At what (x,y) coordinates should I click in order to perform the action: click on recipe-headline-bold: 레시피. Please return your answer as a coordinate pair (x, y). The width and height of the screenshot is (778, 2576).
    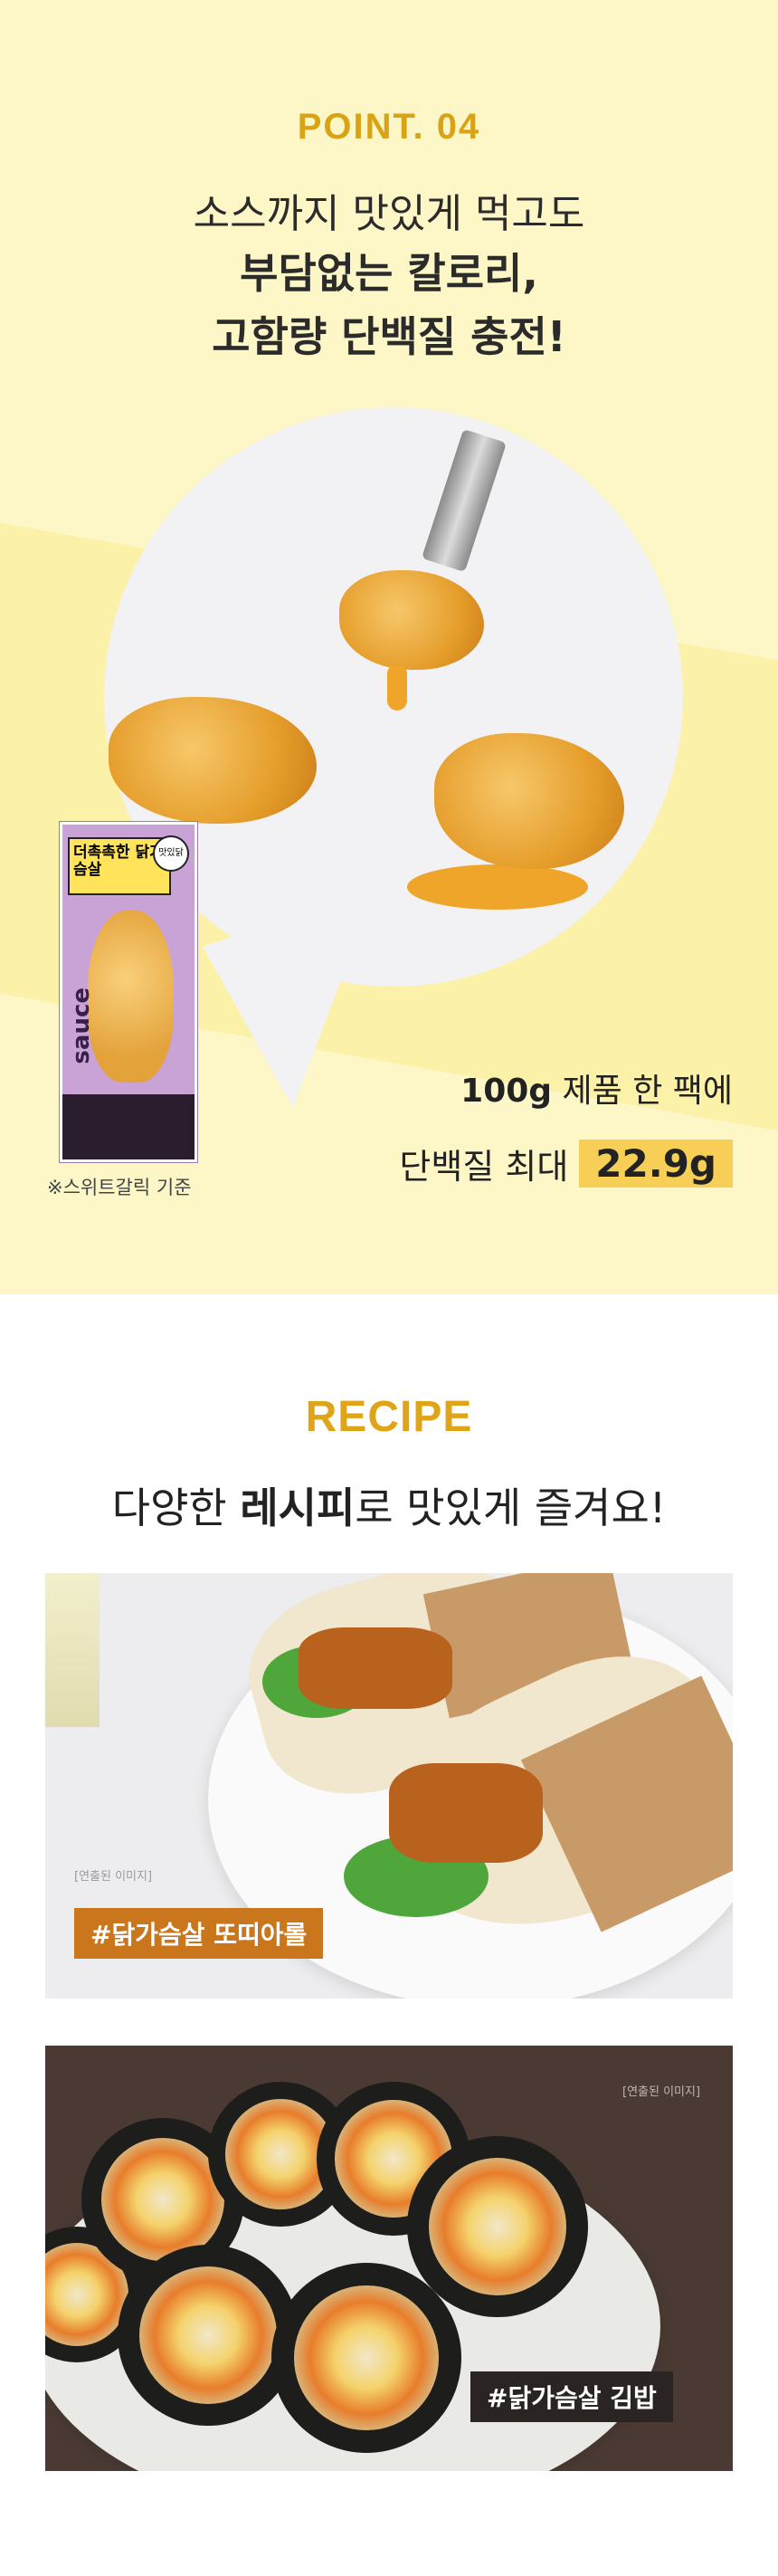
    Looking at the image, I should click on (298, 1508).